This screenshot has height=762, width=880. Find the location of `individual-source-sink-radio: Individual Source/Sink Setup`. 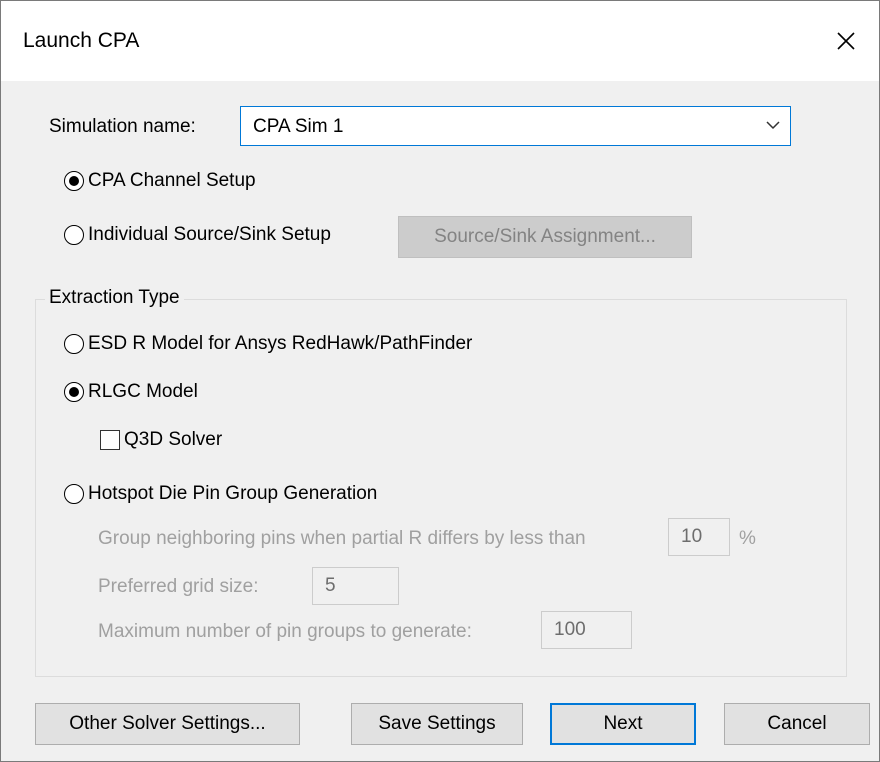

individual-source-sink-radio: Individual Source/Sink Setup is located at coordinates (197, 235).